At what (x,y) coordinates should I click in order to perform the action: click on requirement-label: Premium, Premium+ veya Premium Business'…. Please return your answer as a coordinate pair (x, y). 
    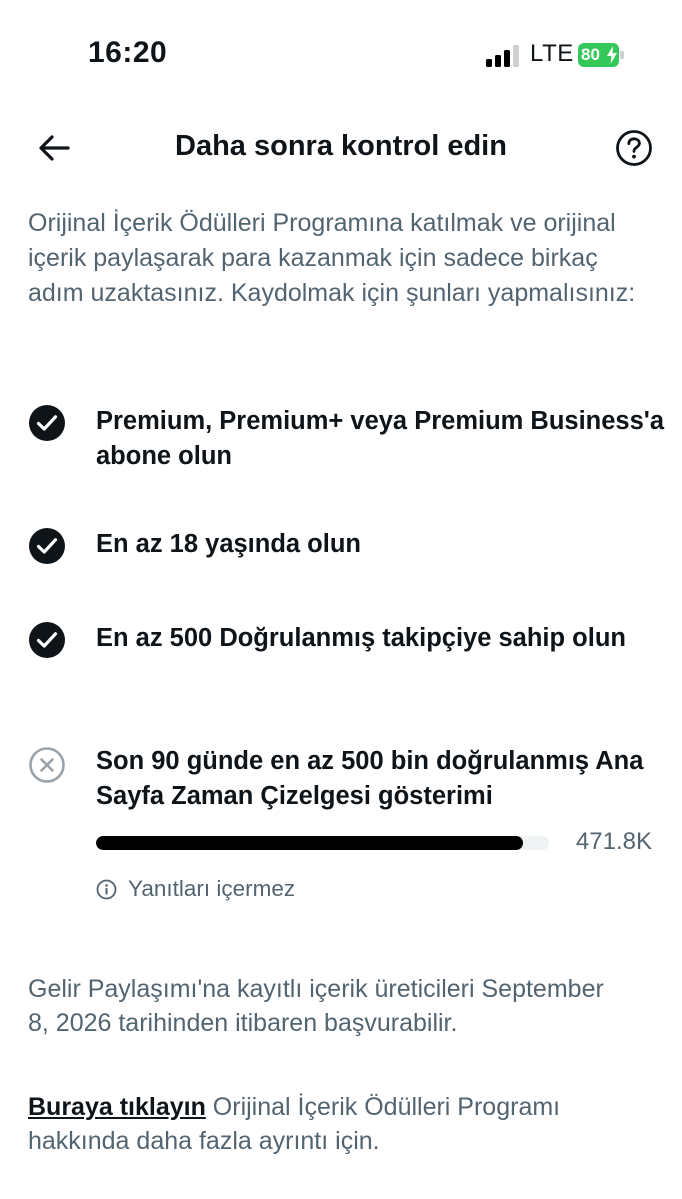
    Looking at the image, I should click on (380, 438).